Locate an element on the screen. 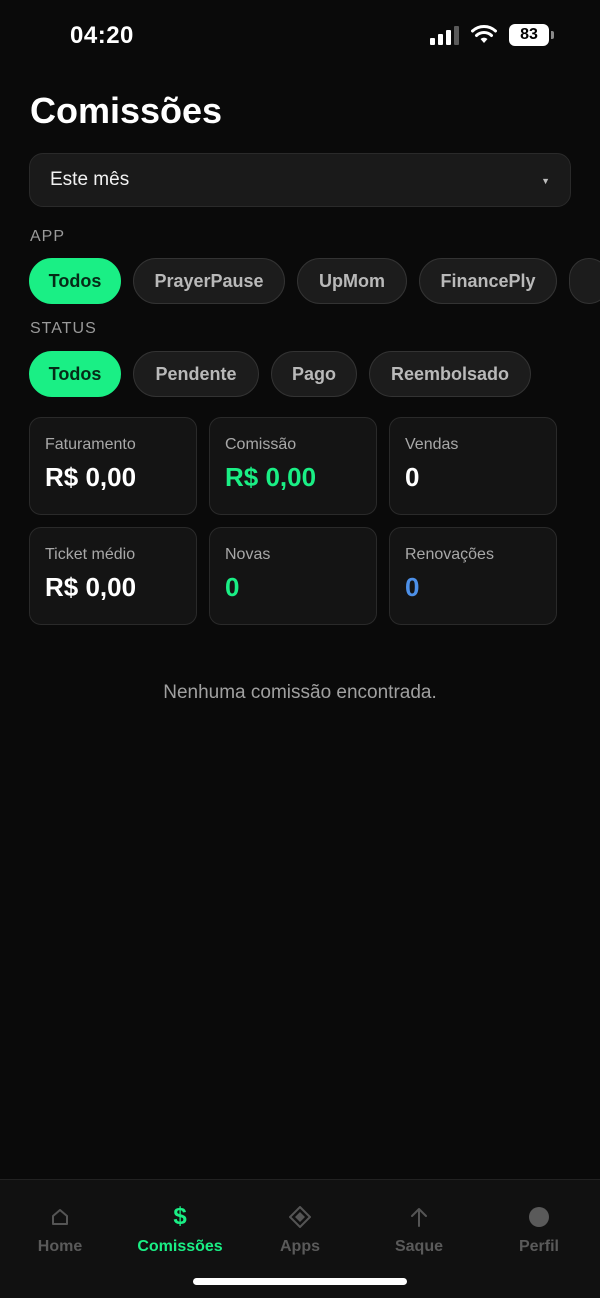 This screenshot has height=1298, width=600. nav-item-perfil: Perfil is located at coordinates (539, 1229).